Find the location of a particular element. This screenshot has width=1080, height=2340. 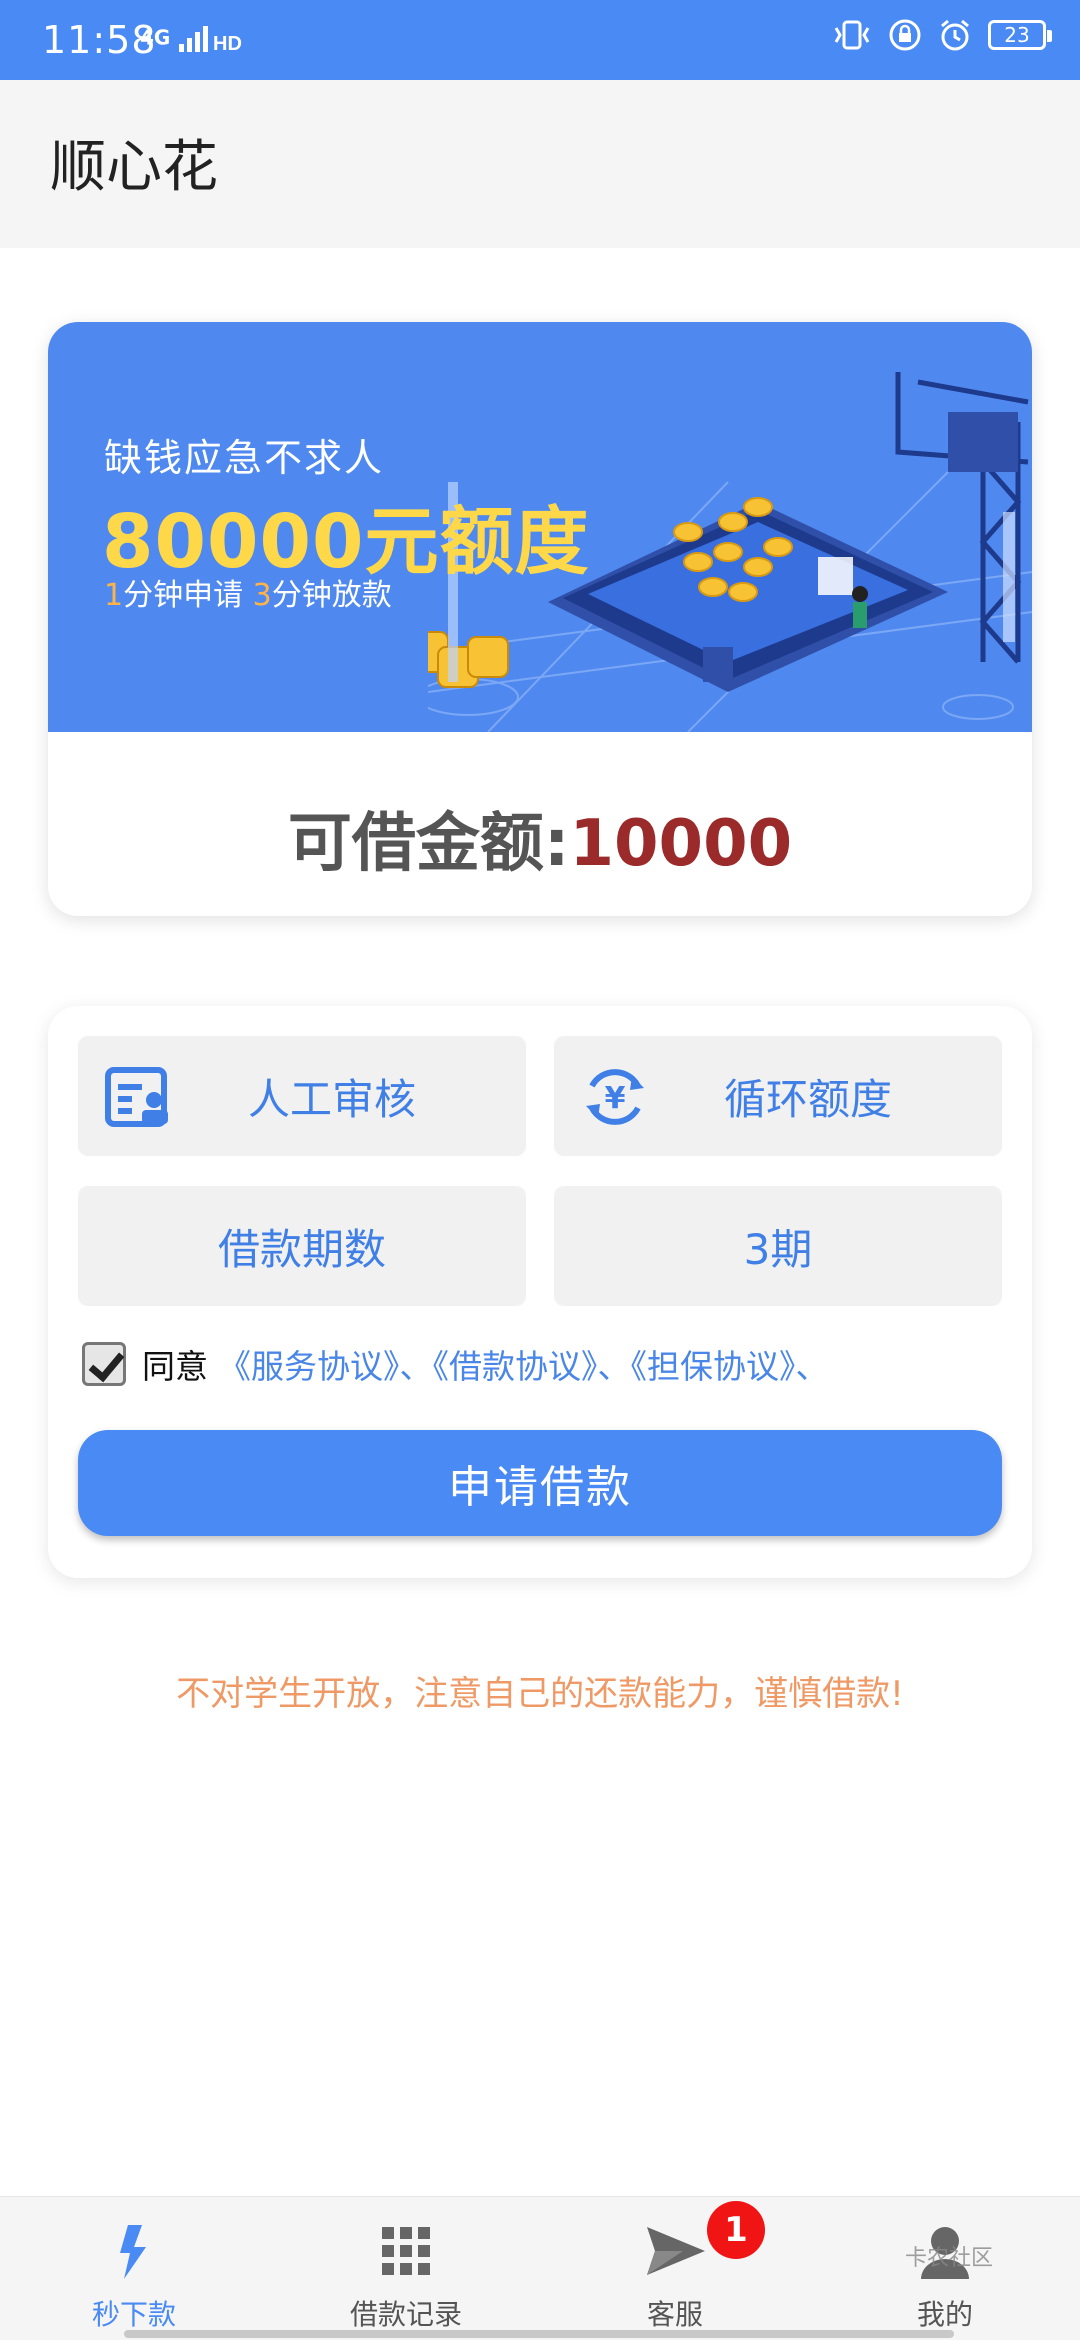

tab-customer-service: 1 客服 is located at coordinates (675, 2268).